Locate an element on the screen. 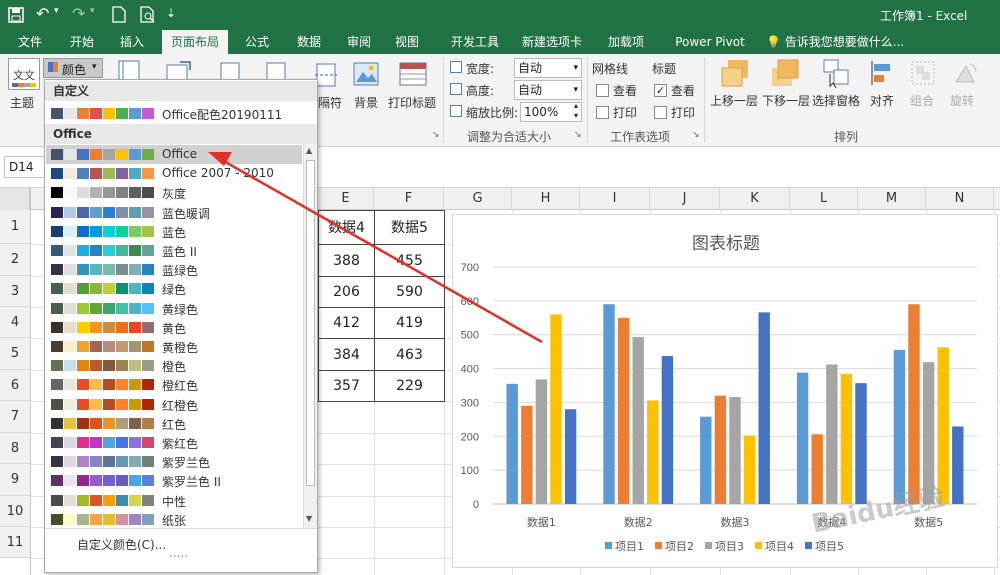  column-header-G: G is located at coordinates (478, 199).